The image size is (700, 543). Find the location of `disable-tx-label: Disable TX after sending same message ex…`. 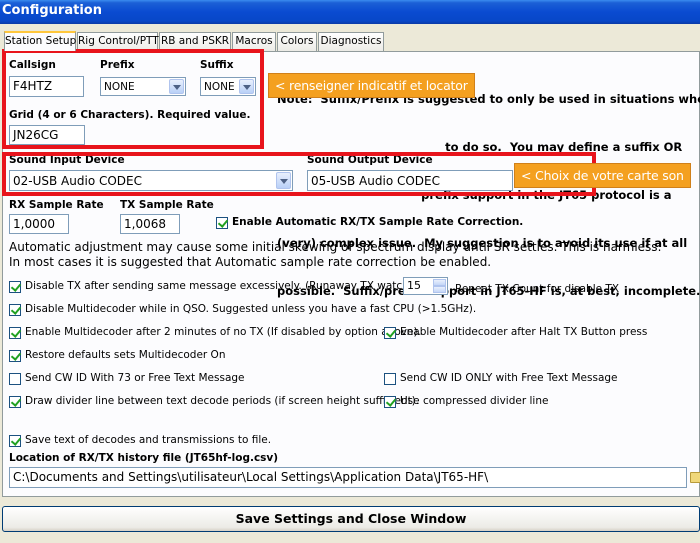

disable-tx-label: Disable TX after sending same message ex… is located at coordinates (229, 286).